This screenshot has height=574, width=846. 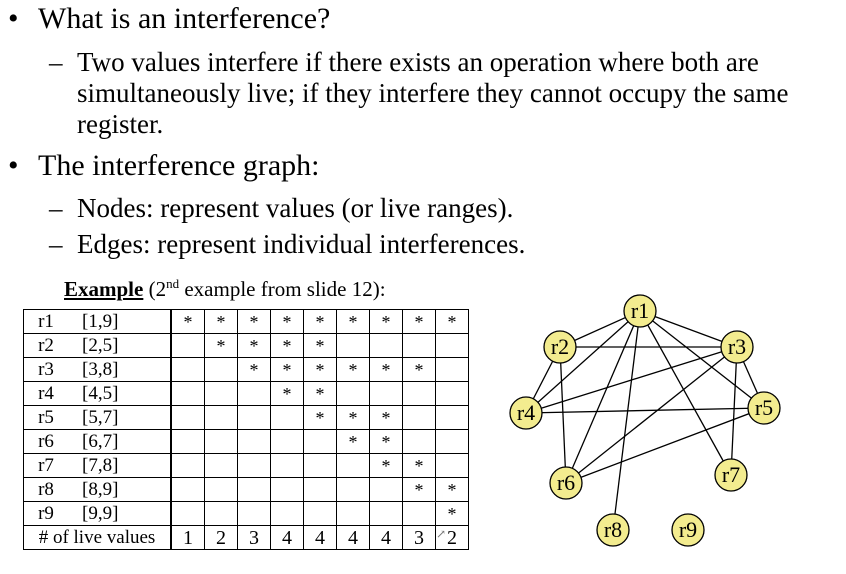 What do you see at coordinates (441, 534) in the screenshot?
I see `mouse-cursor-icon: ↗` at bounding box center [441, 534].